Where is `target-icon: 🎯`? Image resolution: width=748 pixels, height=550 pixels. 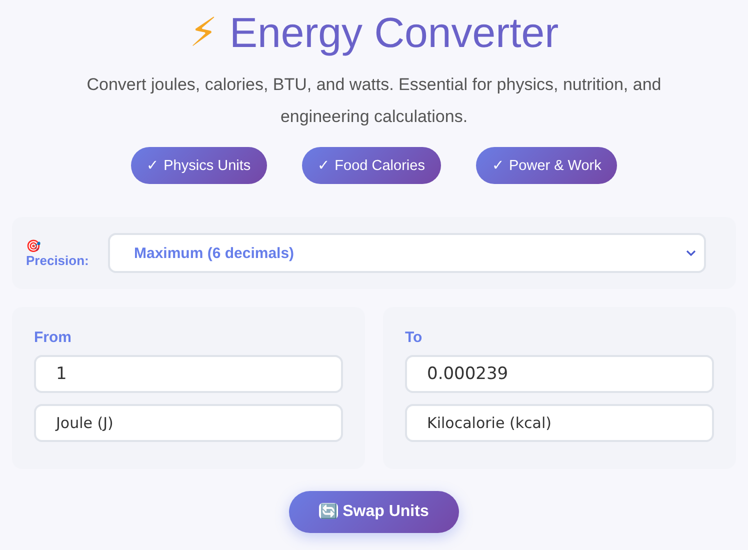
target-icon: 🎯 is located at coordinates (57, 245).